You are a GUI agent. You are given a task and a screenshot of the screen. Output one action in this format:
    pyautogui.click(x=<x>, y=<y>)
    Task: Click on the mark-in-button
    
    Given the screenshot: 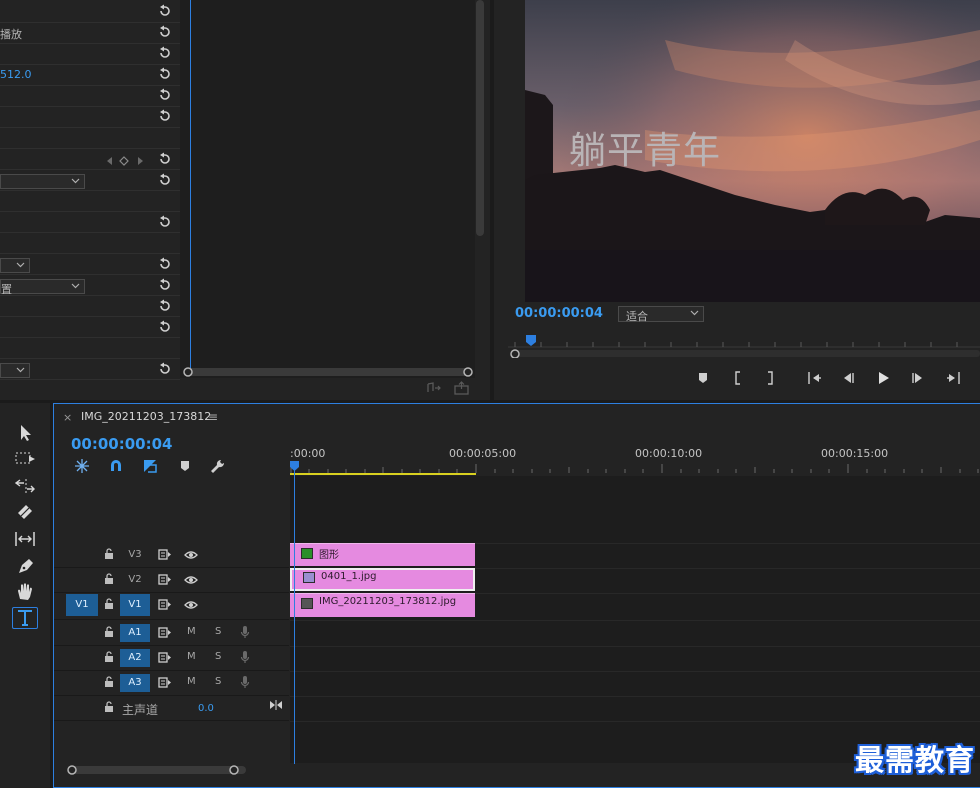 What is the action you would take?
    pyautogui.click(x=738, y=378)
    